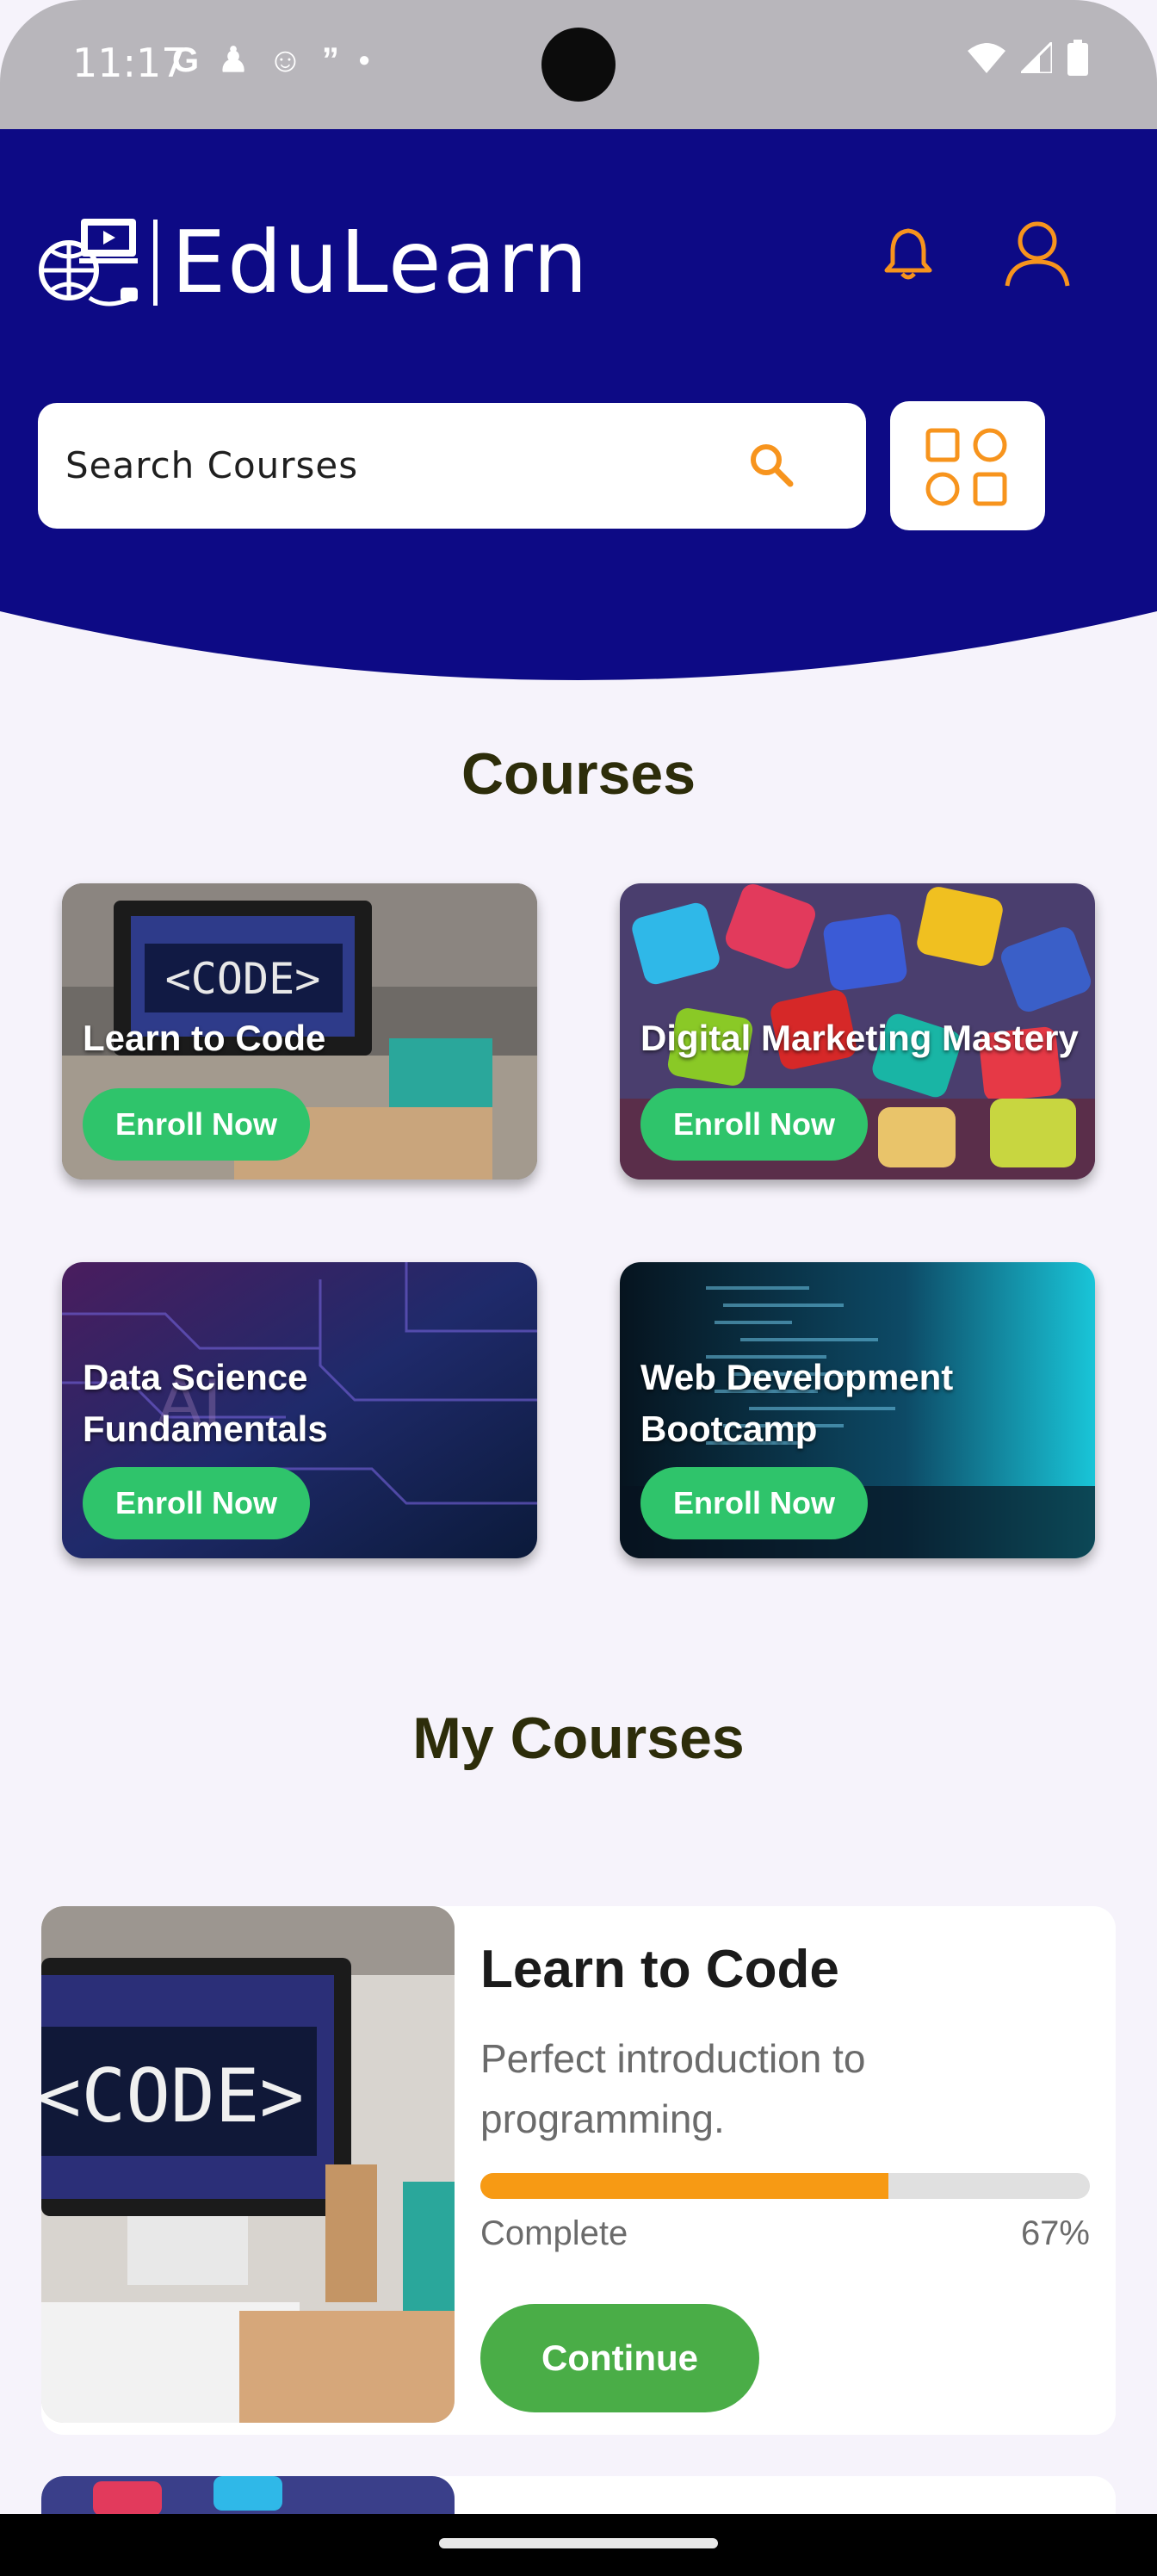  What do you see at coordinates (129, 63) in the screenshot?
I see `status-time: 11:17` at bounding box center [129, 63].